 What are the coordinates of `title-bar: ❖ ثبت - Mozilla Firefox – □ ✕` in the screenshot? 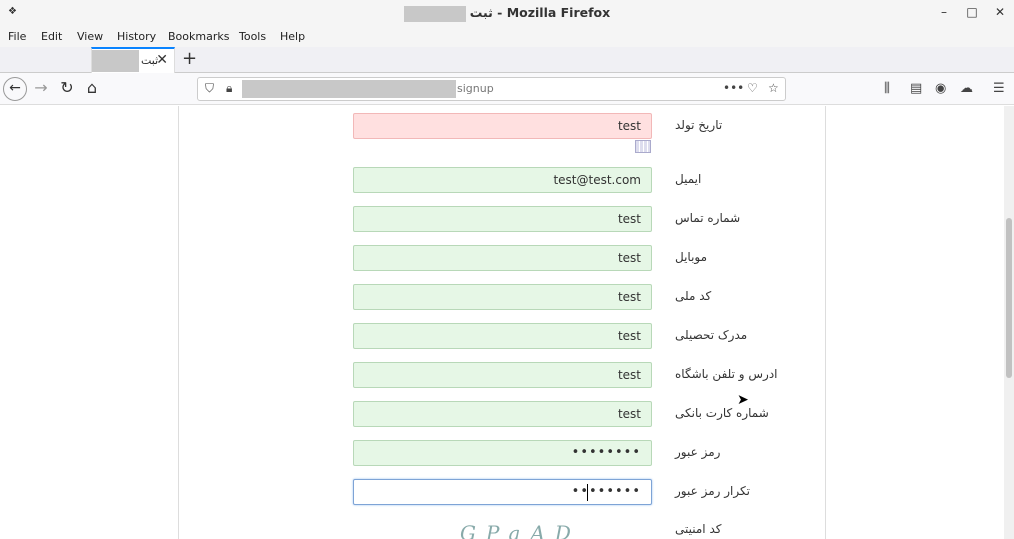 It's located at (507, 13).